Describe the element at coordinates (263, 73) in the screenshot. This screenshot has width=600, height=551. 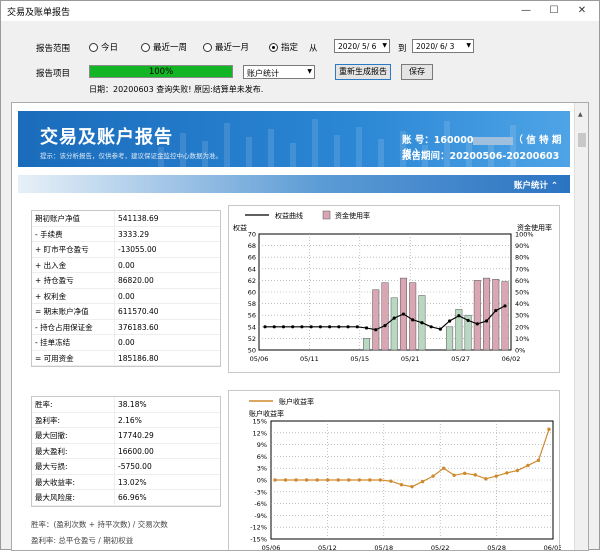
I see `report-item-value: 账户统计` at that location.